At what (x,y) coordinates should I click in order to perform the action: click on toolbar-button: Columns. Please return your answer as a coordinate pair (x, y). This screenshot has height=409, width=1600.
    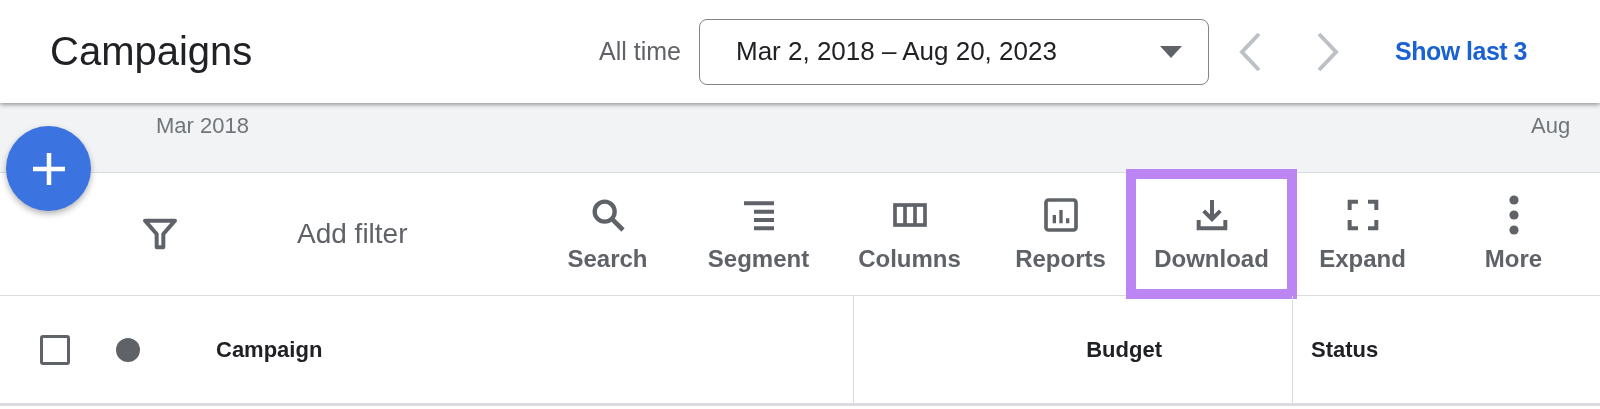
    Looking at the image, I should click on (909, 234).